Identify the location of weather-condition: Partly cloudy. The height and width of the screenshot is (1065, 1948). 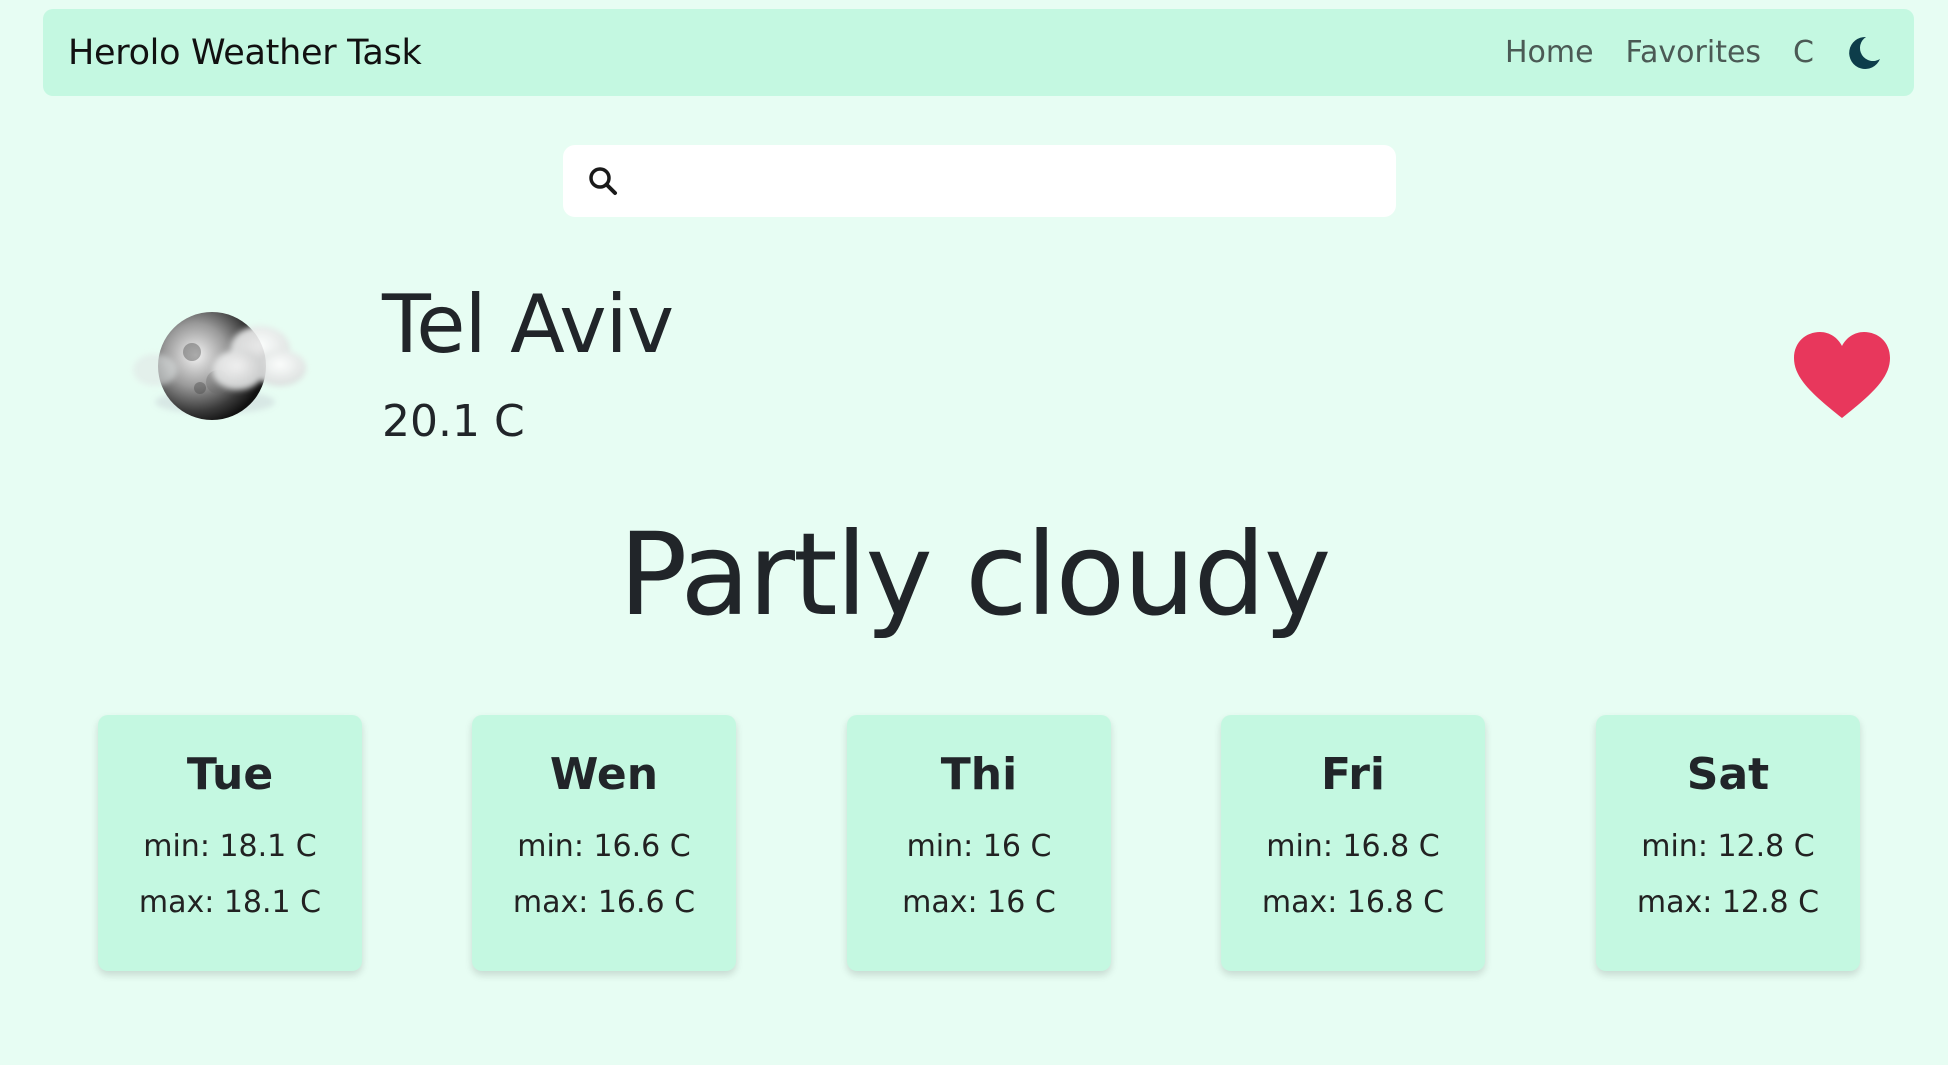
(975, 574).